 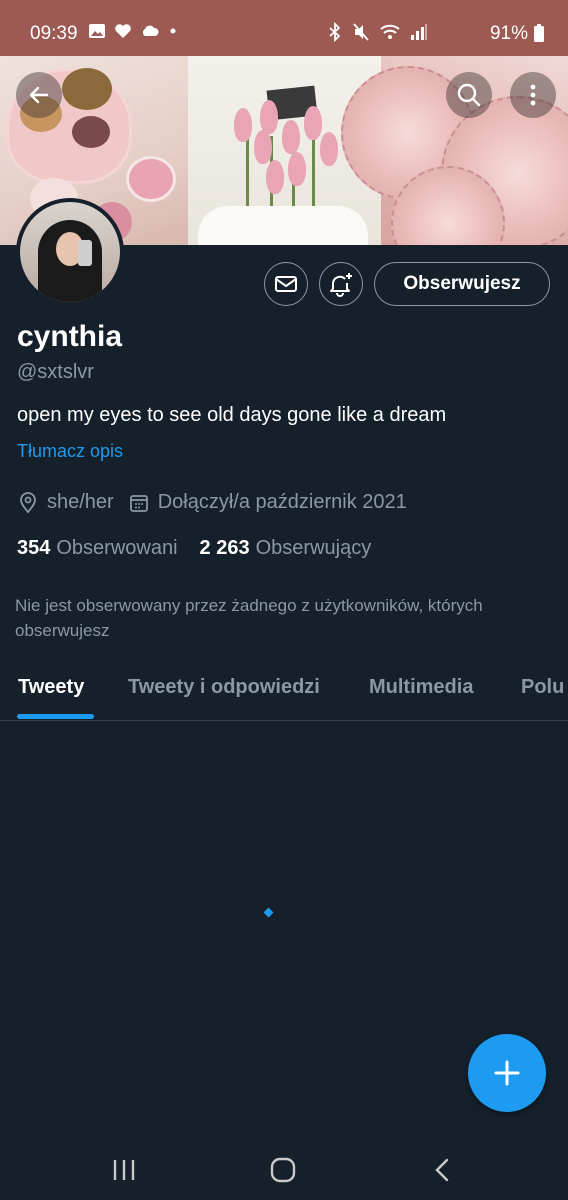 I want to click on home-icon, so click(x=283, y=1170).